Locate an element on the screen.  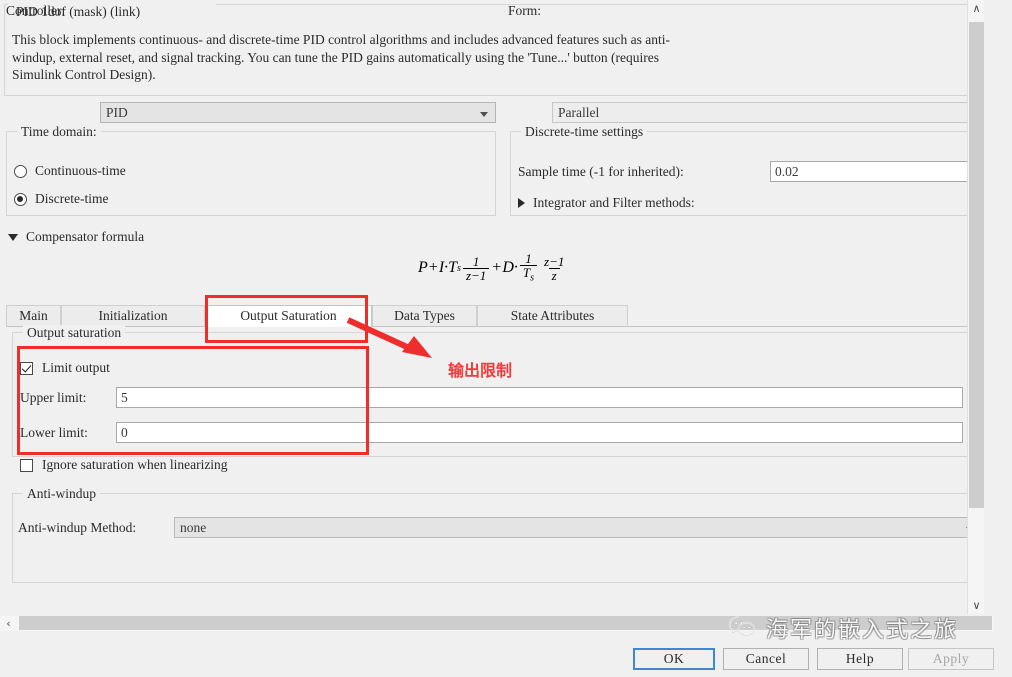
radio-continuous-time-label: Continuous-time is located at coordinates (80, 170).